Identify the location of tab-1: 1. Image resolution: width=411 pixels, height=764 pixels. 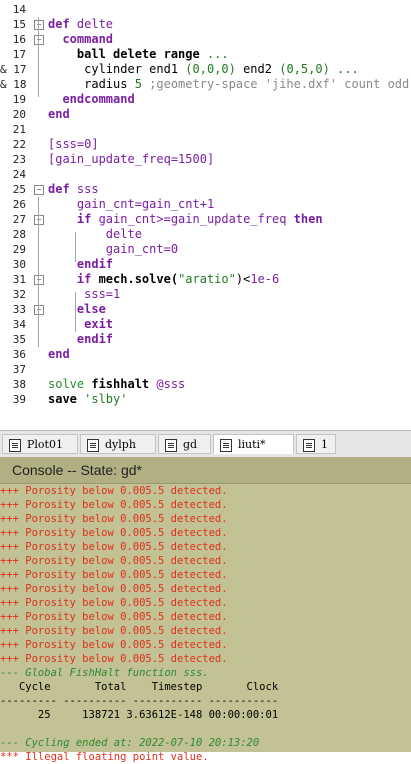
(316, 444).